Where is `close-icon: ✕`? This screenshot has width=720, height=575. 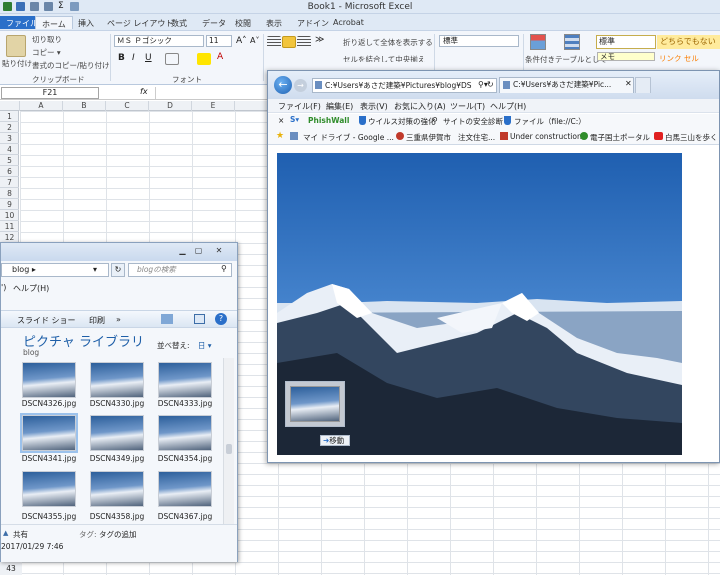 close-icon: ✕ is located at coordinates (219, 251).